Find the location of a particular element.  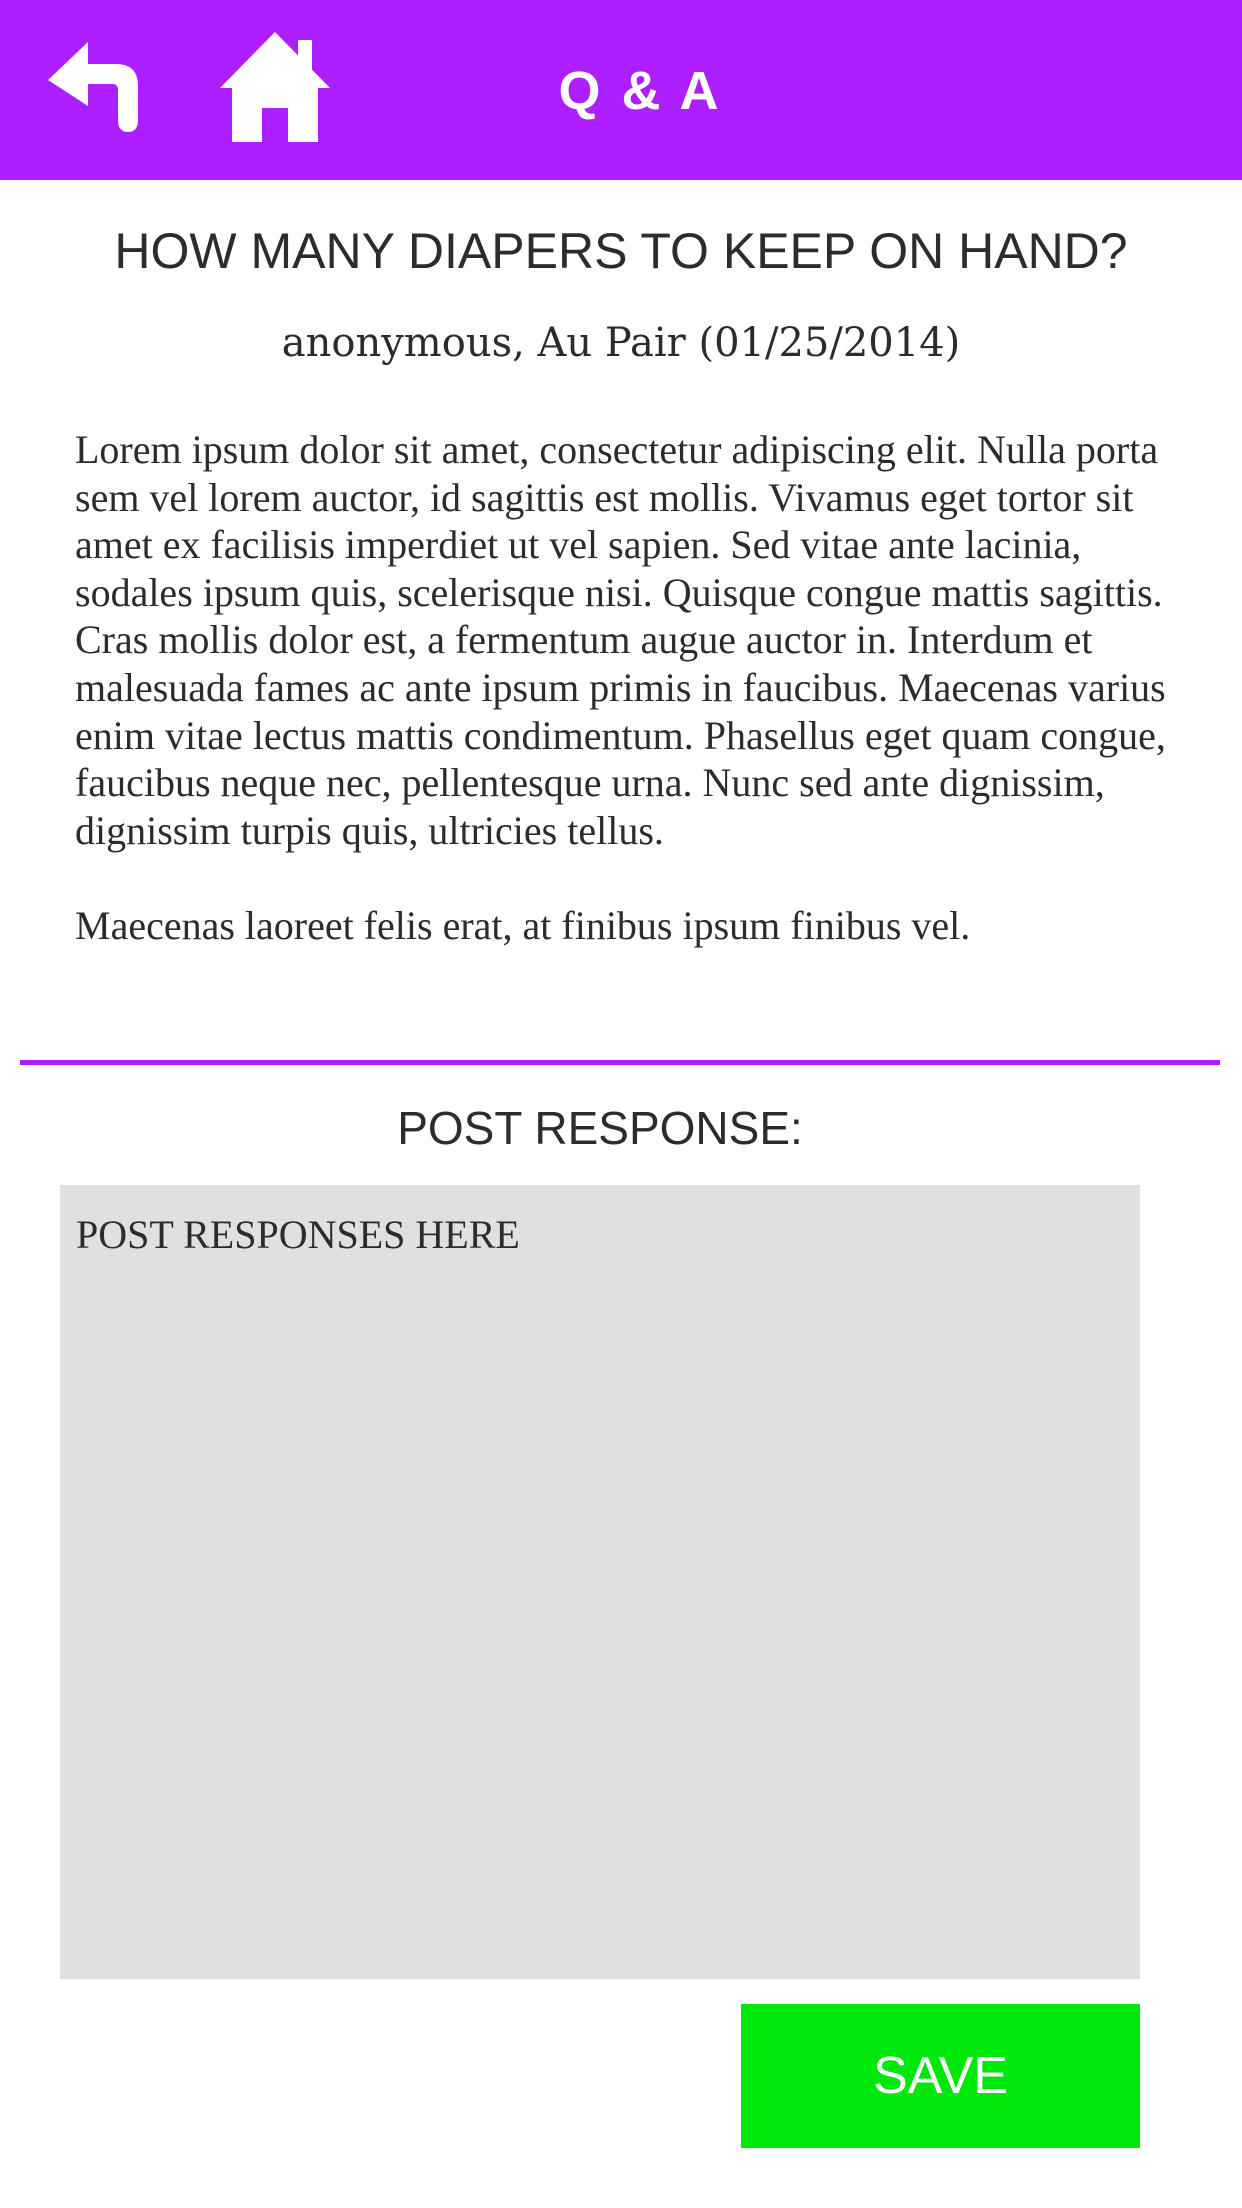

save-button: SAVE is located at coordinates (940, 2076).